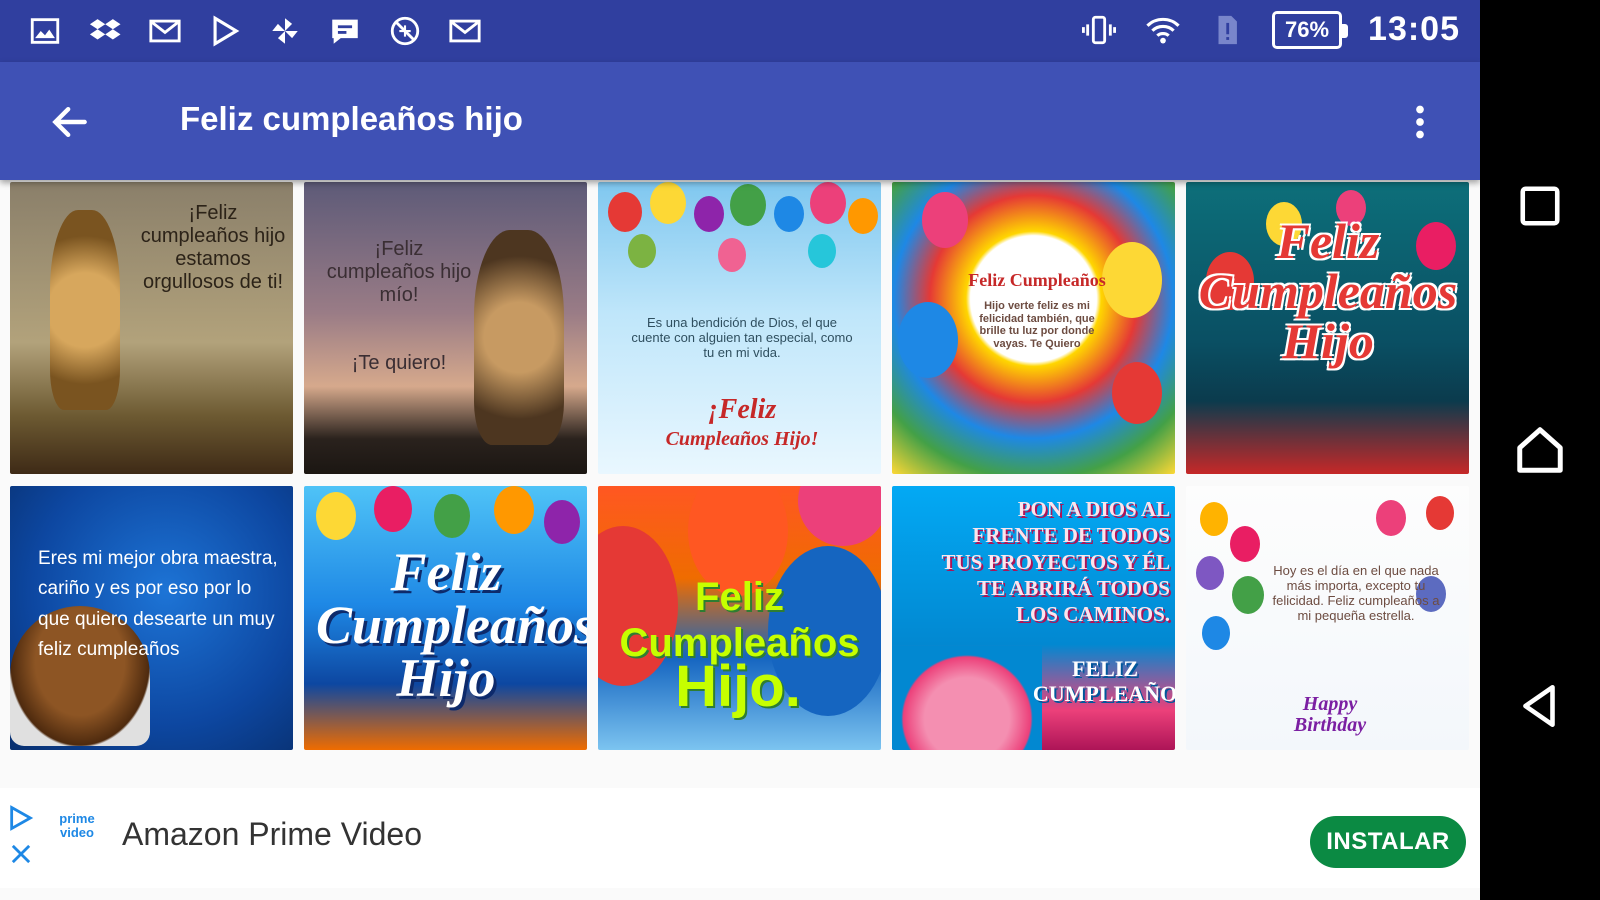 The width and height of the screenshot is (1600, 900). Describe the element at coordinates (740, 31) in the screenshot. I see `status-bar: 76% 13:05` at that location.